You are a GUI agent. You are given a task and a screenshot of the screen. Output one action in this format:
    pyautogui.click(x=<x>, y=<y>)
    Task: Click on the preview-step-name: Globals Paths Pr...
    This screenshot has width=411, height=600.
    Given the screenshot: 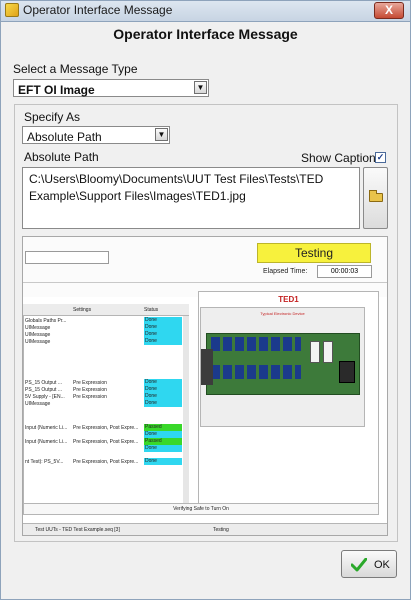 What is the action you would take?
    pyautogui.click(x=46, y=321)
    